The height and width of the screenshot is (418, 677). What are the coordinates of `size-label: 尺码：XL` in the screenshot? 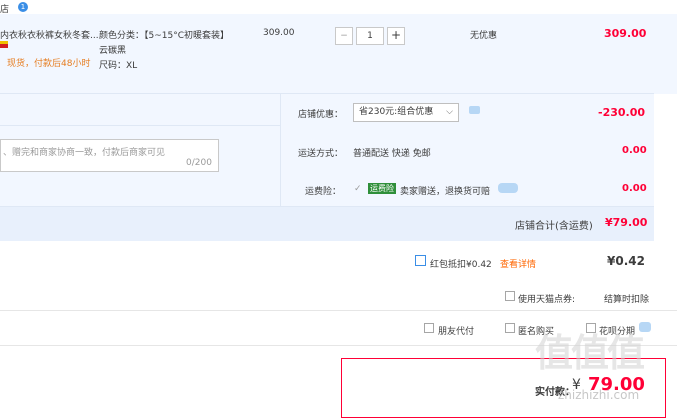 It's located at (118, 66).